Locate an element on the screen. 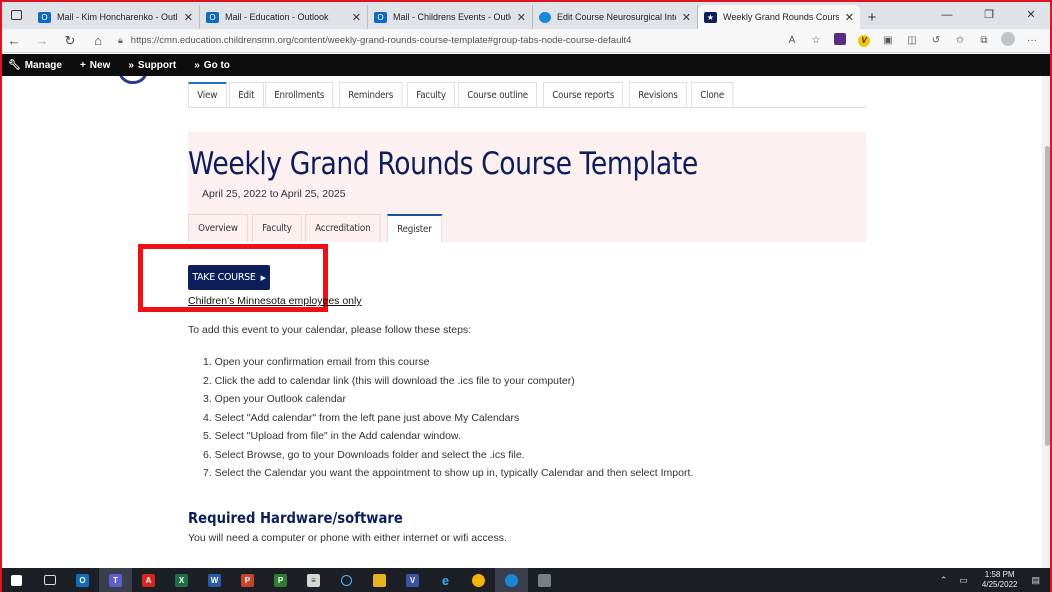 This screenshot has height=592, width=1052. new-tab-icon: + is located at coordinates (872, 17).